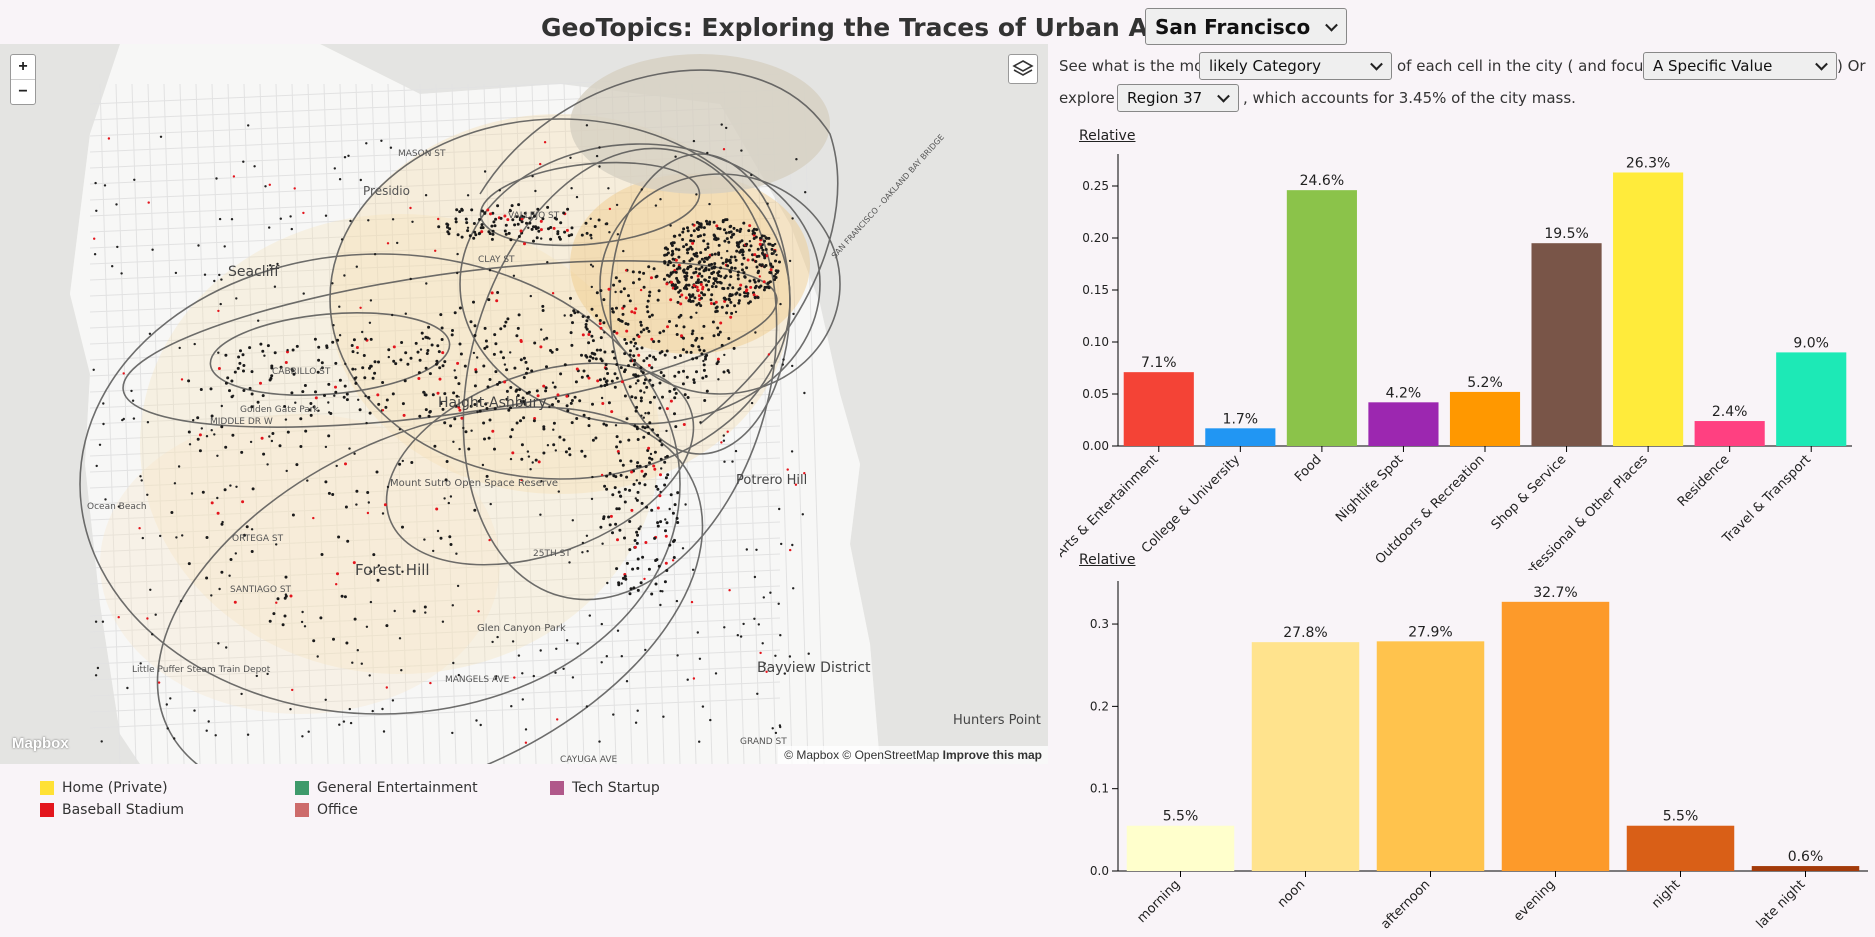  What do you see at coordinates (201, 670) in the screenshot?
I see `map-place-label: Little Puffer Steam Train Depot` at bounding box center [201, 670].